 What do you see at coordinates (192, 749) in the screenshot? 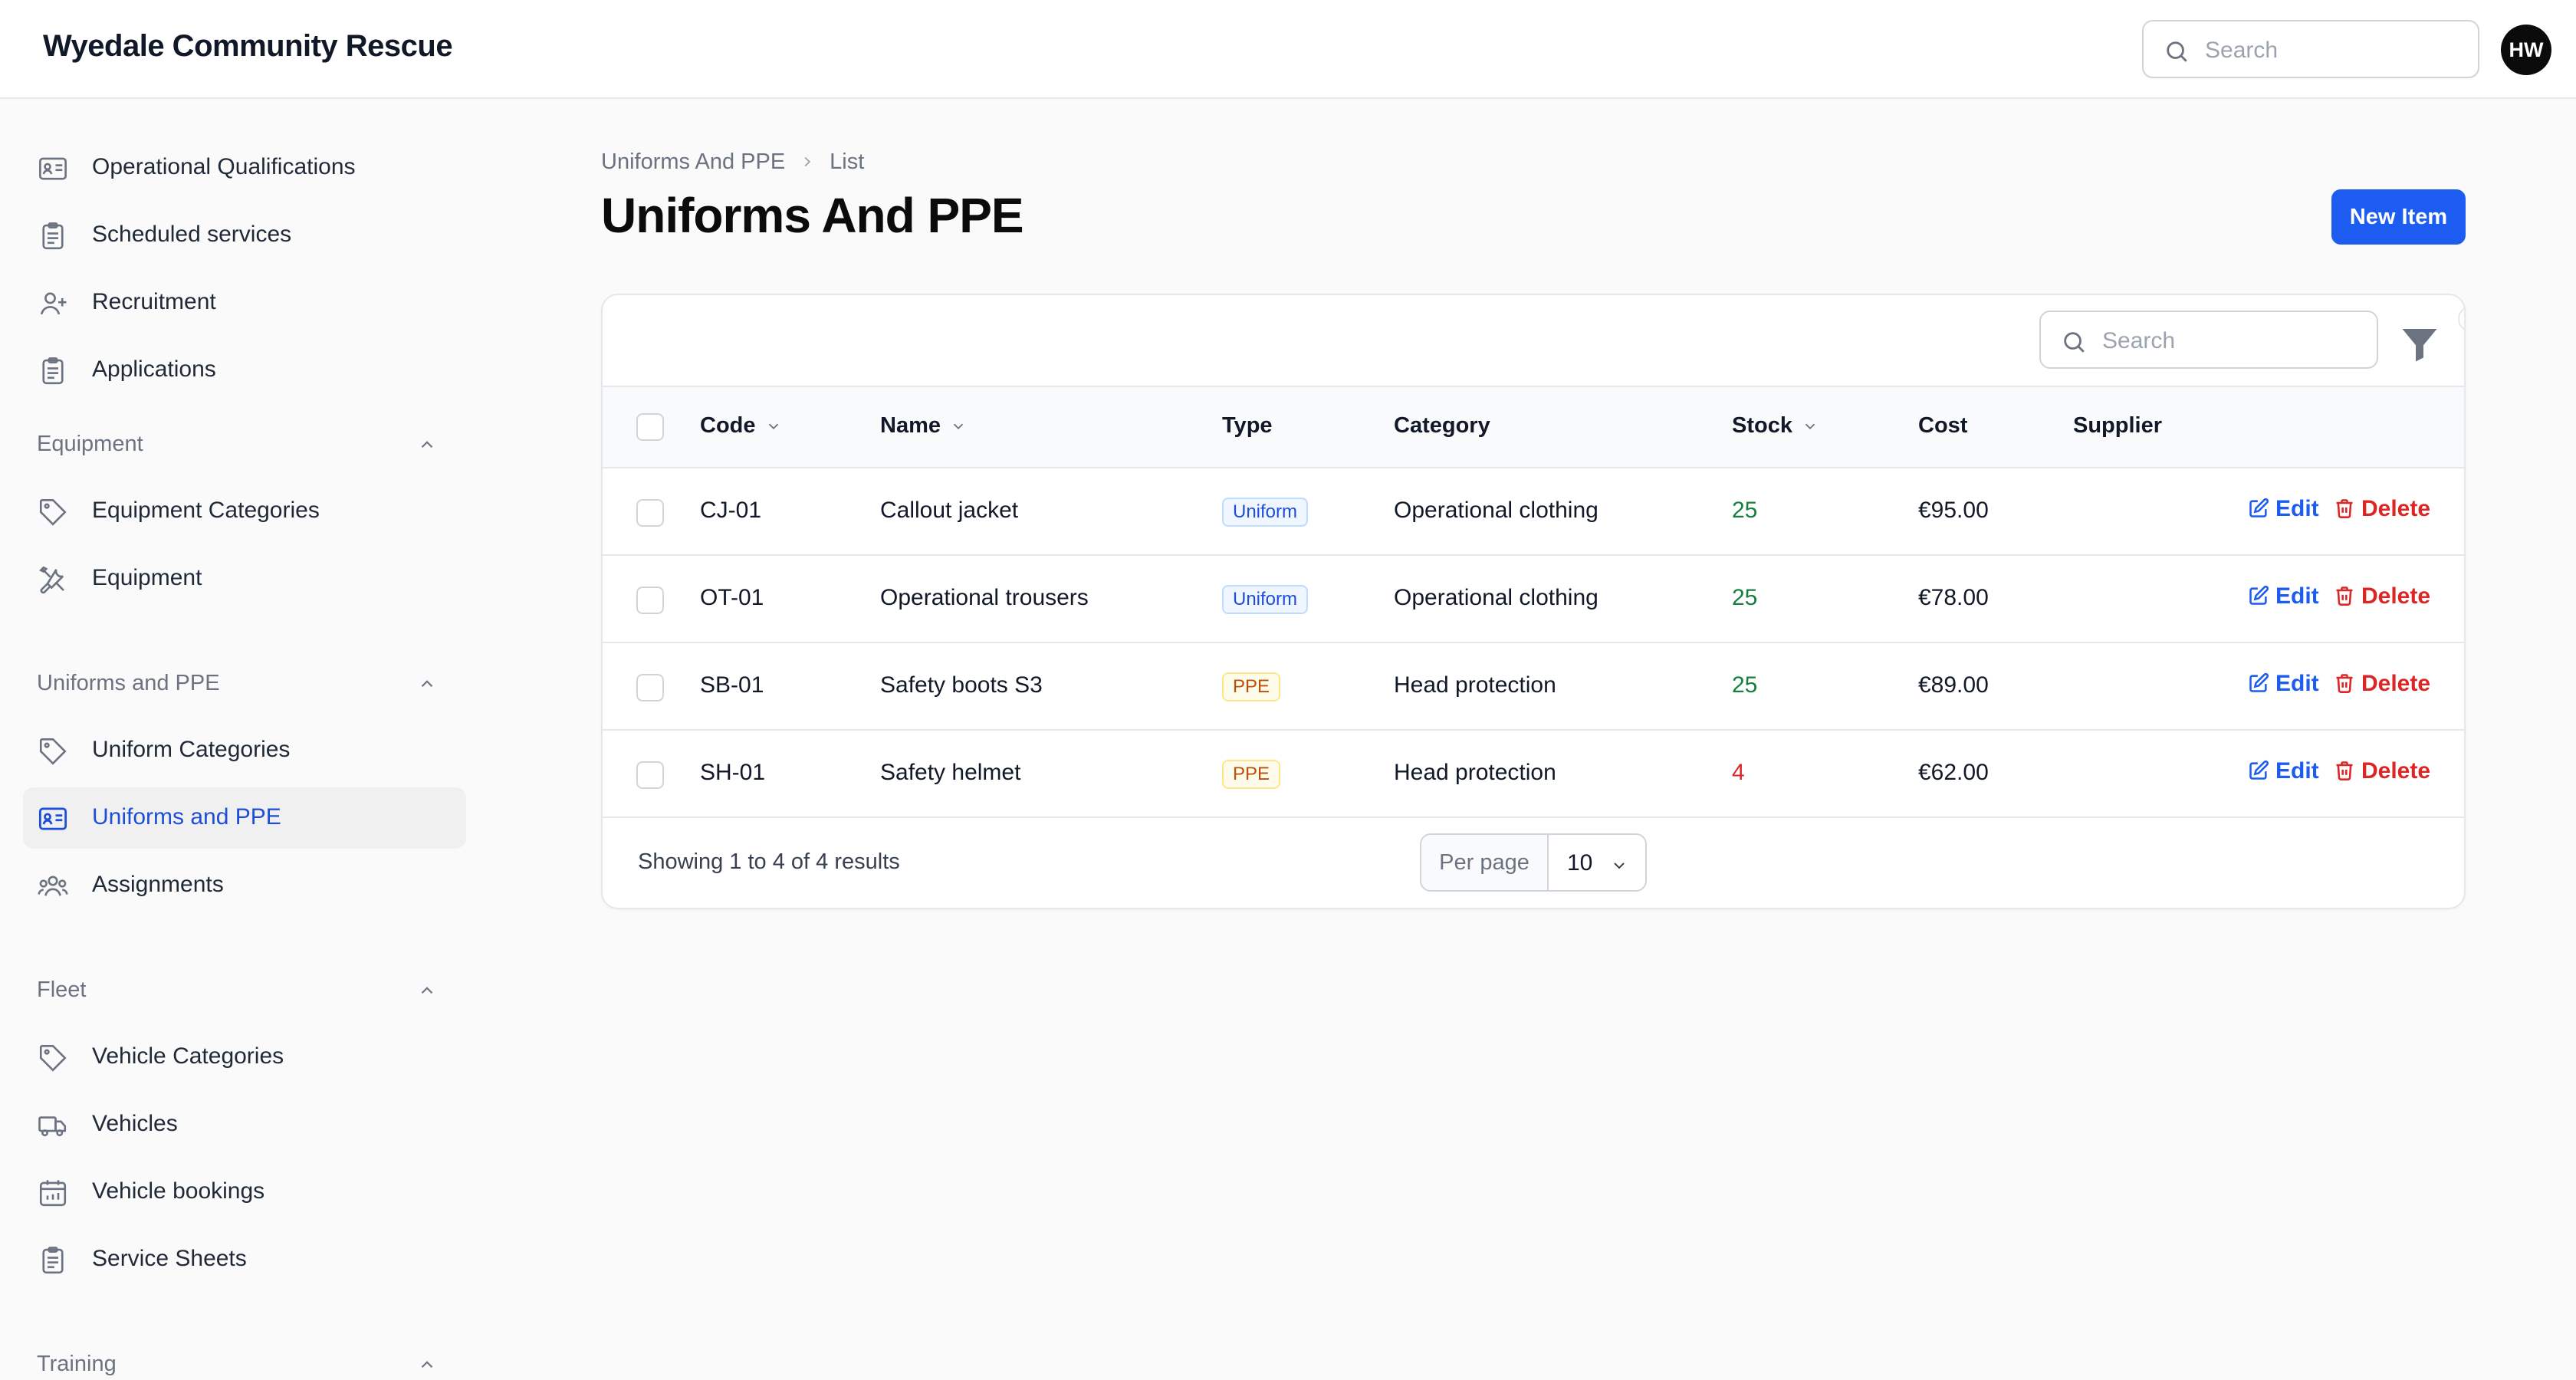
I see `sidebar-item-label: Uniform Categories` at bounding box center [192, 749].